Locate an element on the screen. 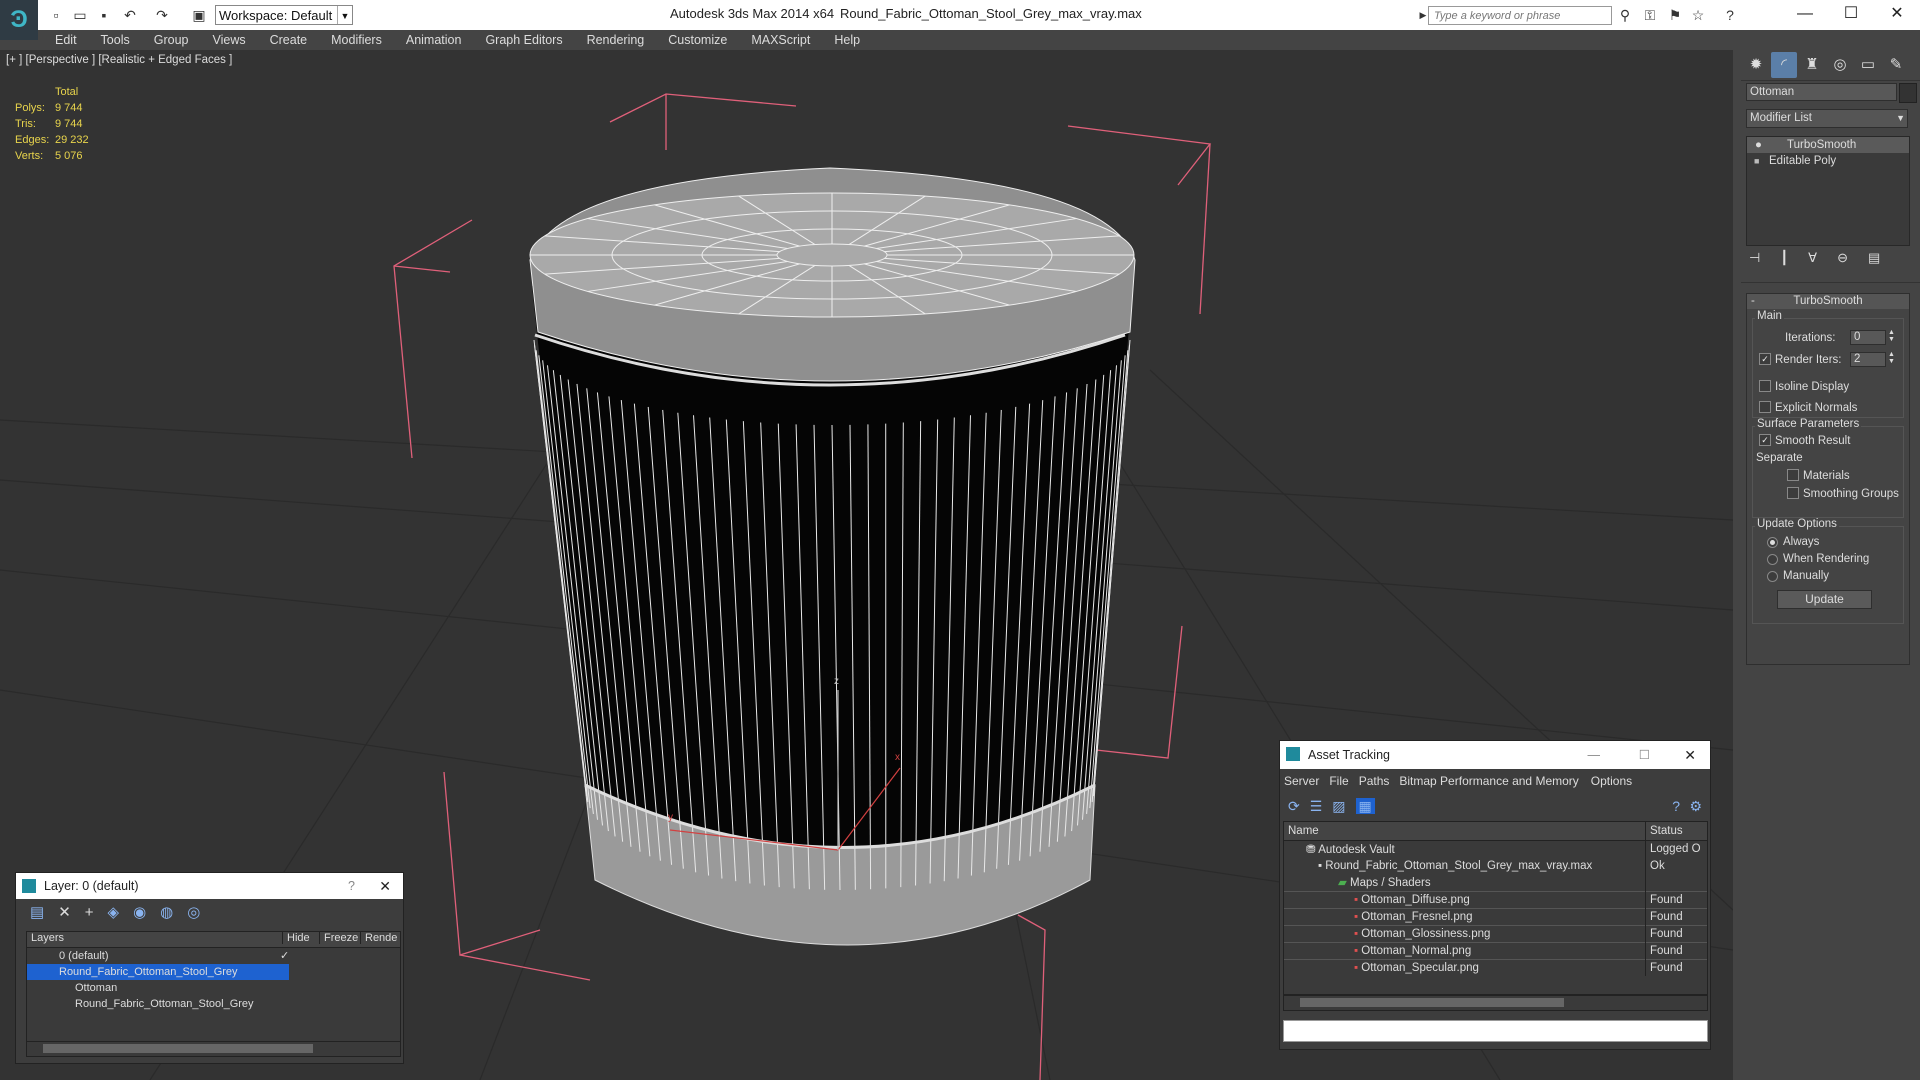 The height and width of the screenshot is (1080, 1920). menu-rendering: Rendering is located at coordinates (616, 40).